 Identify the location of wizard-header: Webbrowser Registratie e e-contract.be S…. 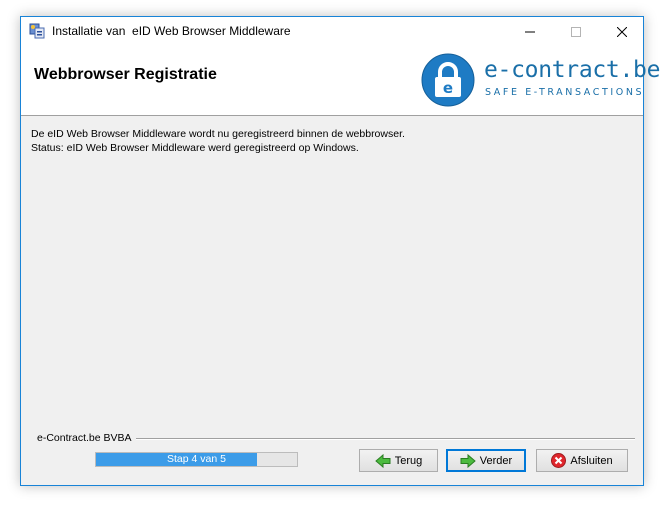
(340, 81).